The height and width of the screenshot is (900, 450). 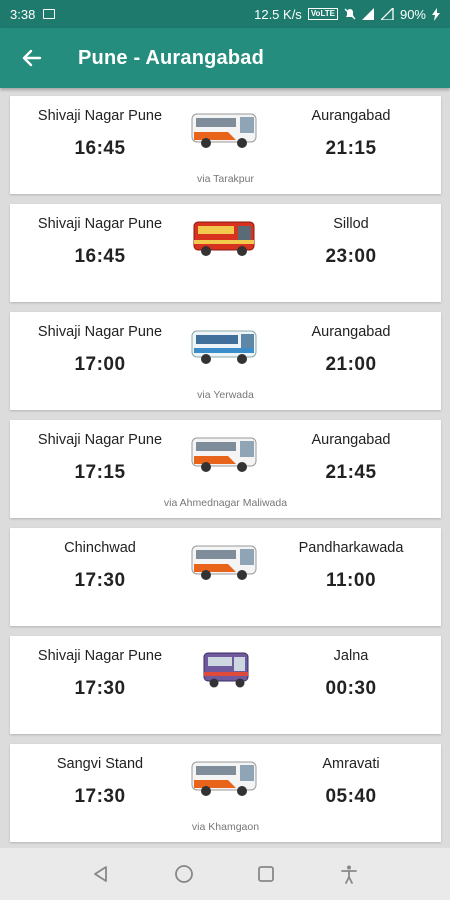 I want to click on arrow-left-icon, so click(x=32, y=58).